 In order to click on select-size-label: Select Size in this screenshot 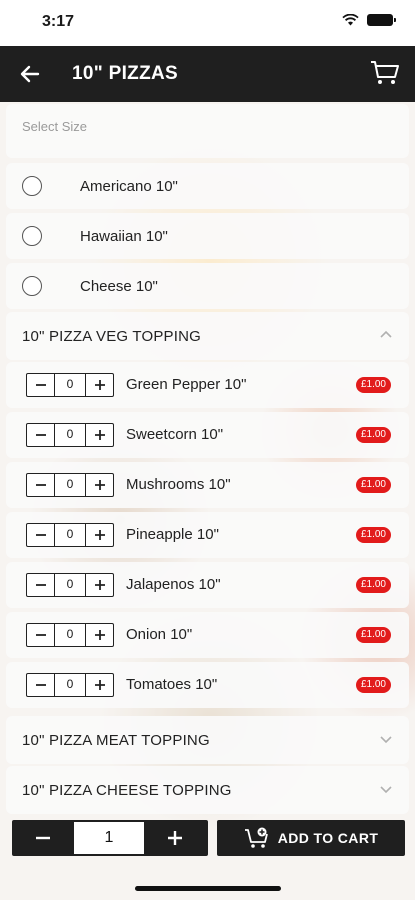, I will do `click(55, 126)`.